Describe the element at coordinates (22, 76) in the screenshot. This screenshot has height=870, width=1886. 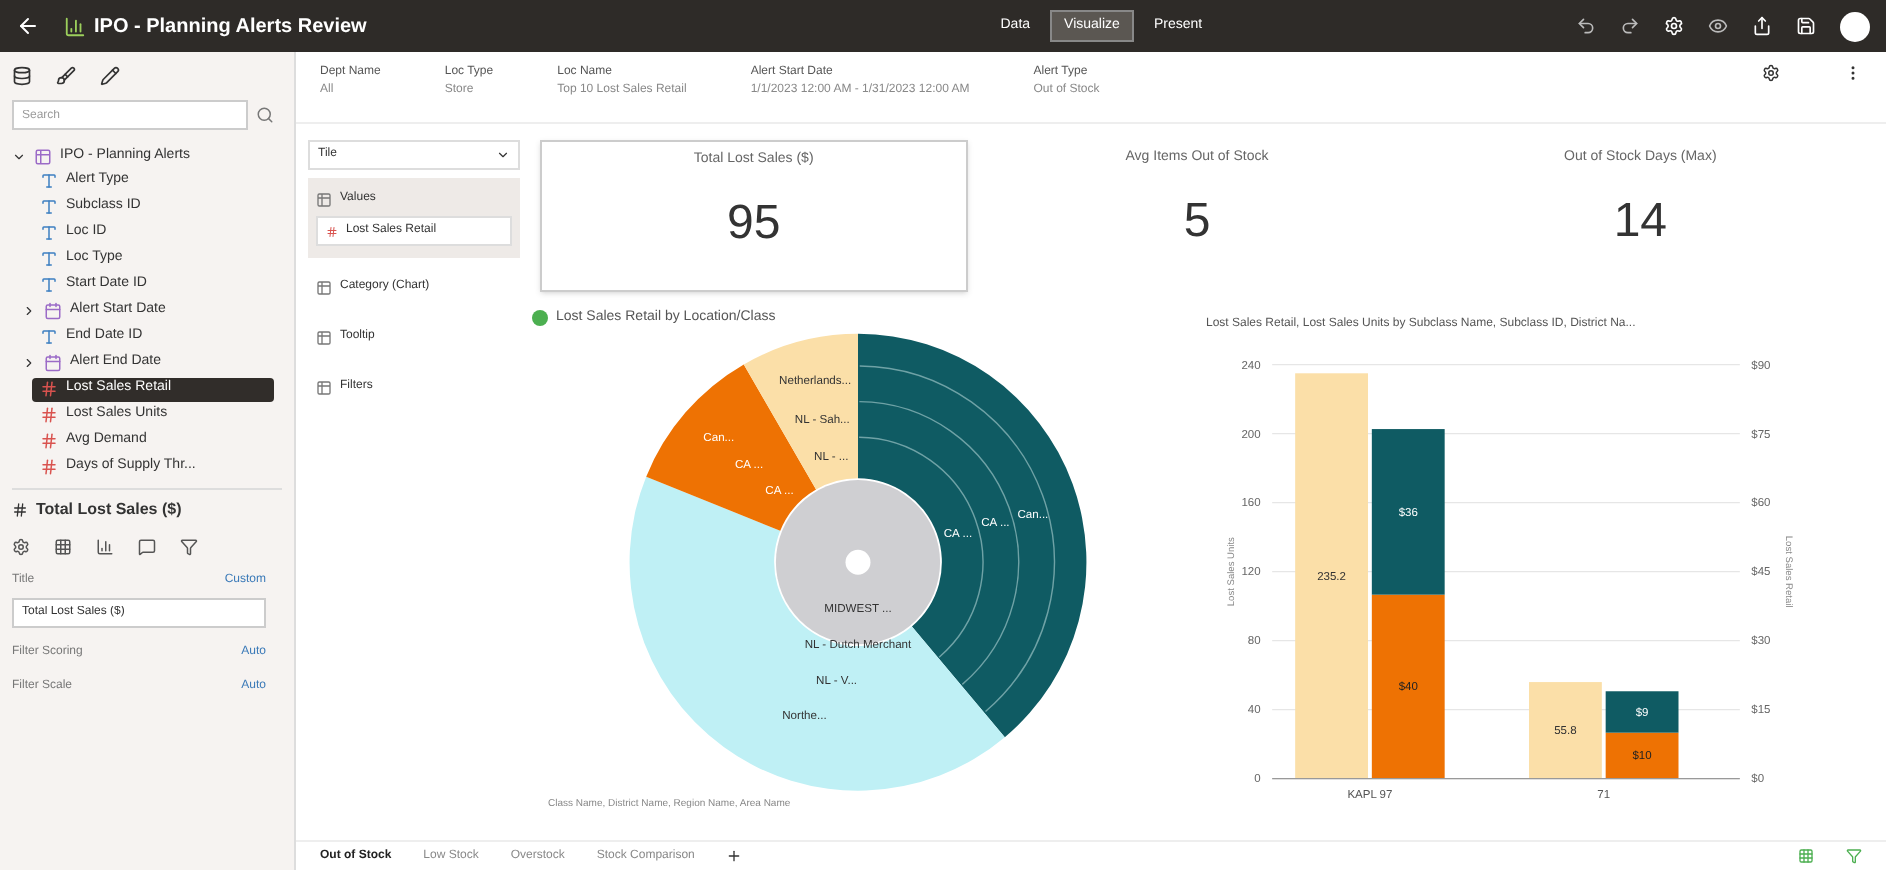
I see `data-icon` at that location.